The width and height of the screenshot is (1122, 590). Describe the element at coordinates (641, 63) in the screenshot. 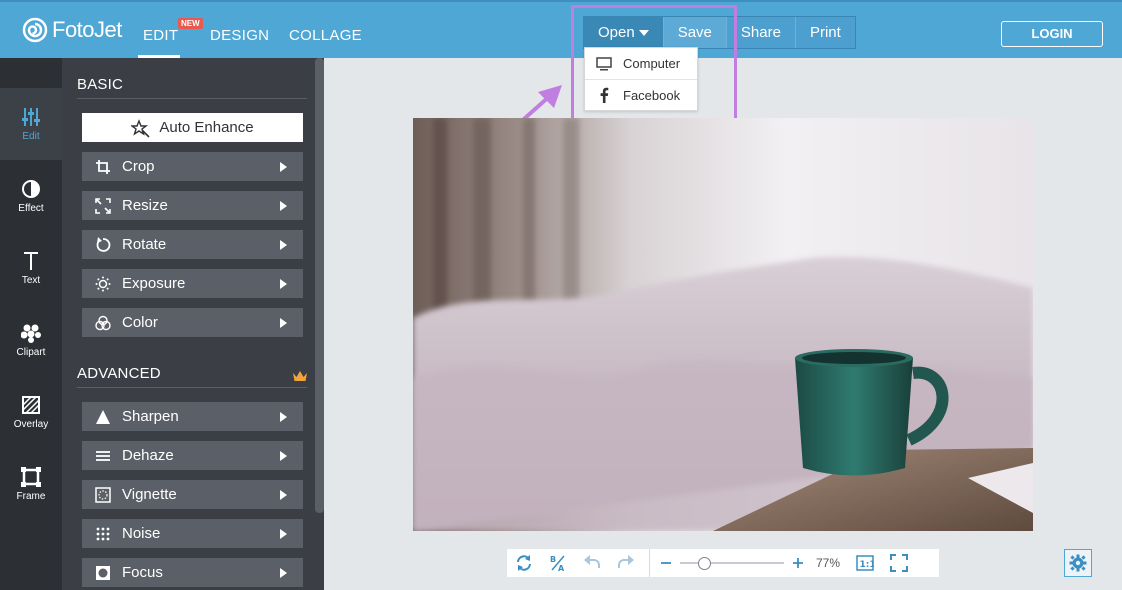

I see `menu-item-computer: Computer` at that location.